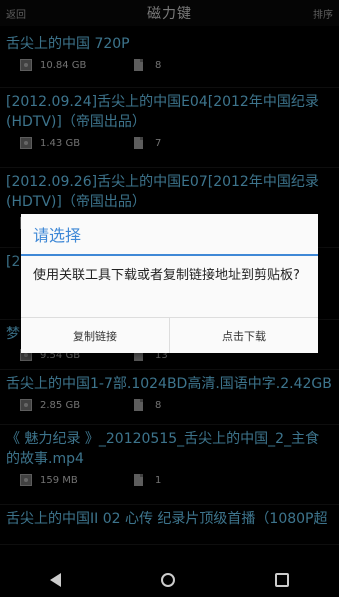 Image resolution: width=339 pixels, height=597 pixels. I want to click on back-triangle-icon, so click(55, 579).